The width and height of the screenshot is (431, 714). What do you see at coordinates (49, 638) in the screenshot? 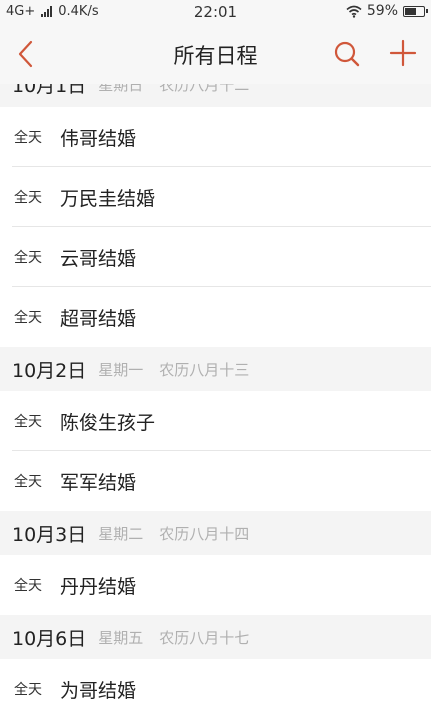
I see `date-label: 10月6日` at bounding box center [49, 638].